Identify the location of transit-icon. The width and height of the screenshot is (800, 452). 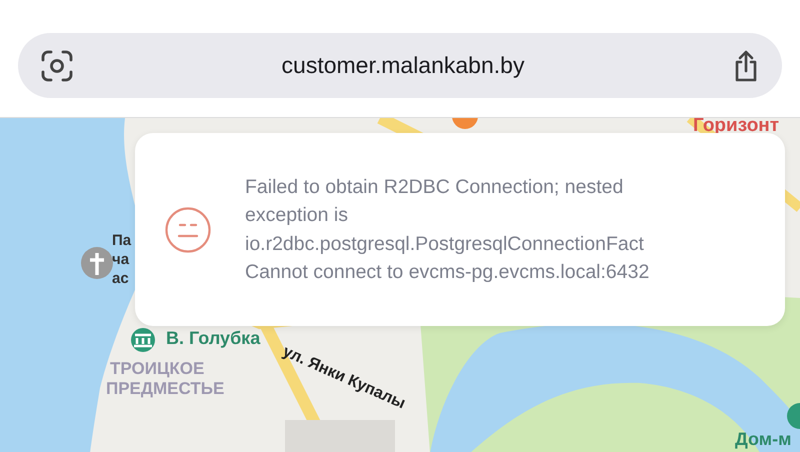
(793, 416).